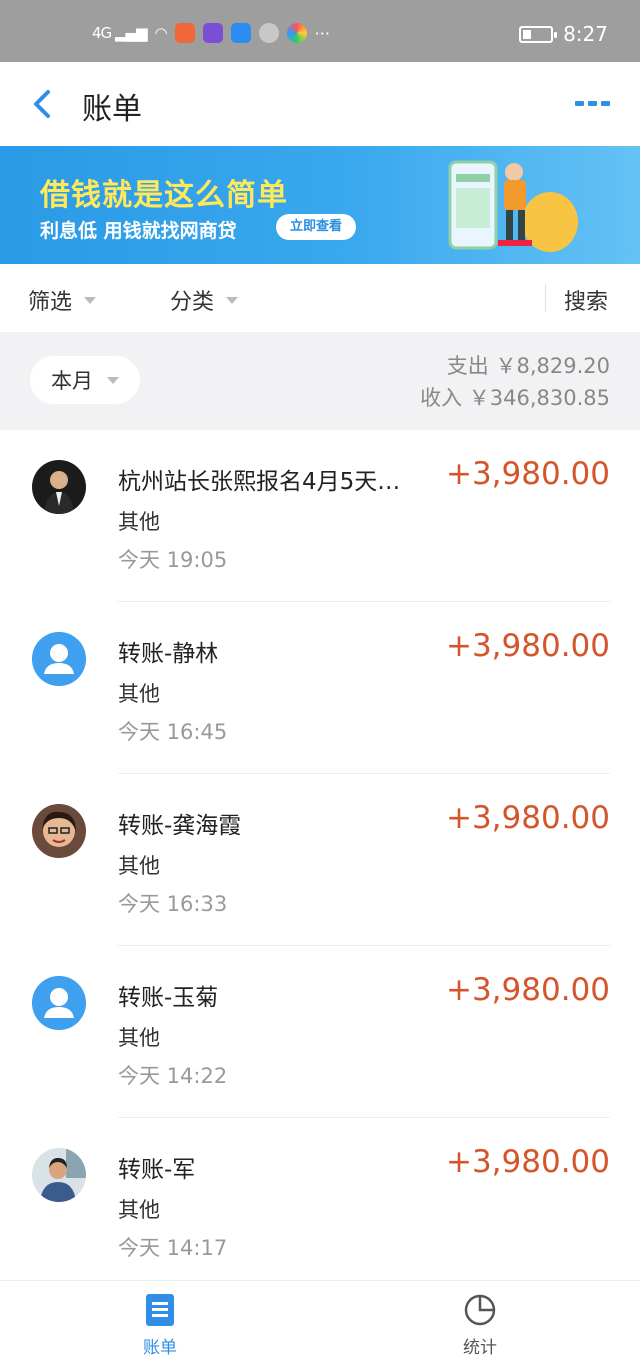  Describe the element at coordinates (43, 104) in the screenshot. I see `chevron-left-icon` at that location.